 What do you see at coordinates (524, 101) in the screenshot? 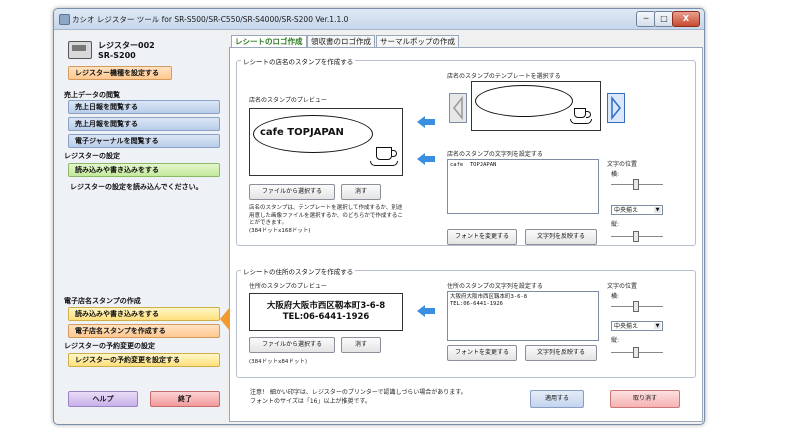
I see `template-cloud-icon` at bounding box center [524, 101].